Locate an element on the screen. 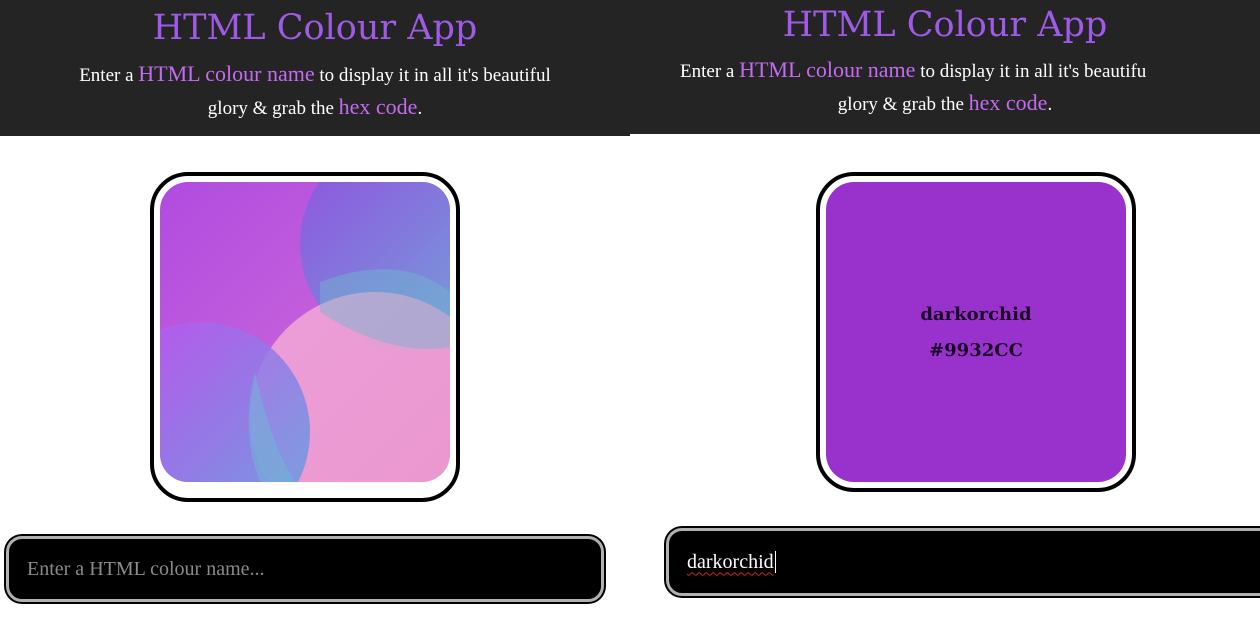 Image resolution: width=1260 pixels, height=630 pixels. colour-hex-label: #9932CC is located at coordinates (976, 350).